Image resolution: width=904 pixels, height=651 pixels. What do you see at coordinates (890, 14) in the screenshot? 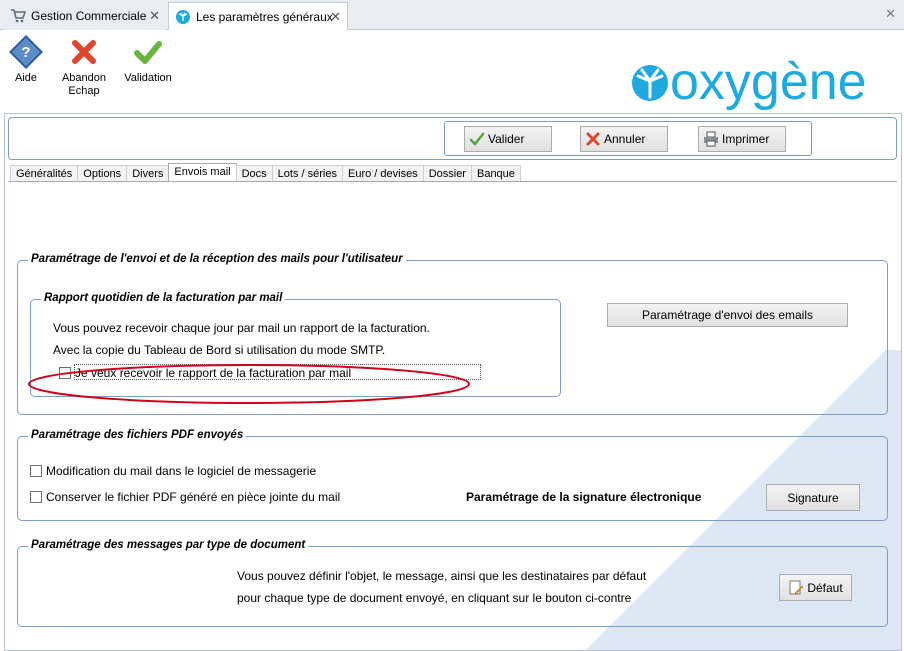
I see `close-window-icon: ✕` at bounding box center [890, 14].